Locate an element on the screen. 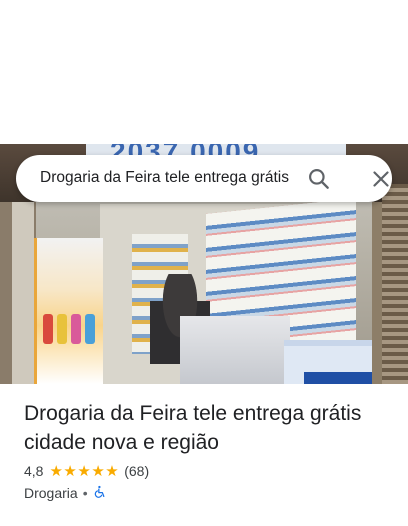  photo-banner is located at coordinates (68, 311).